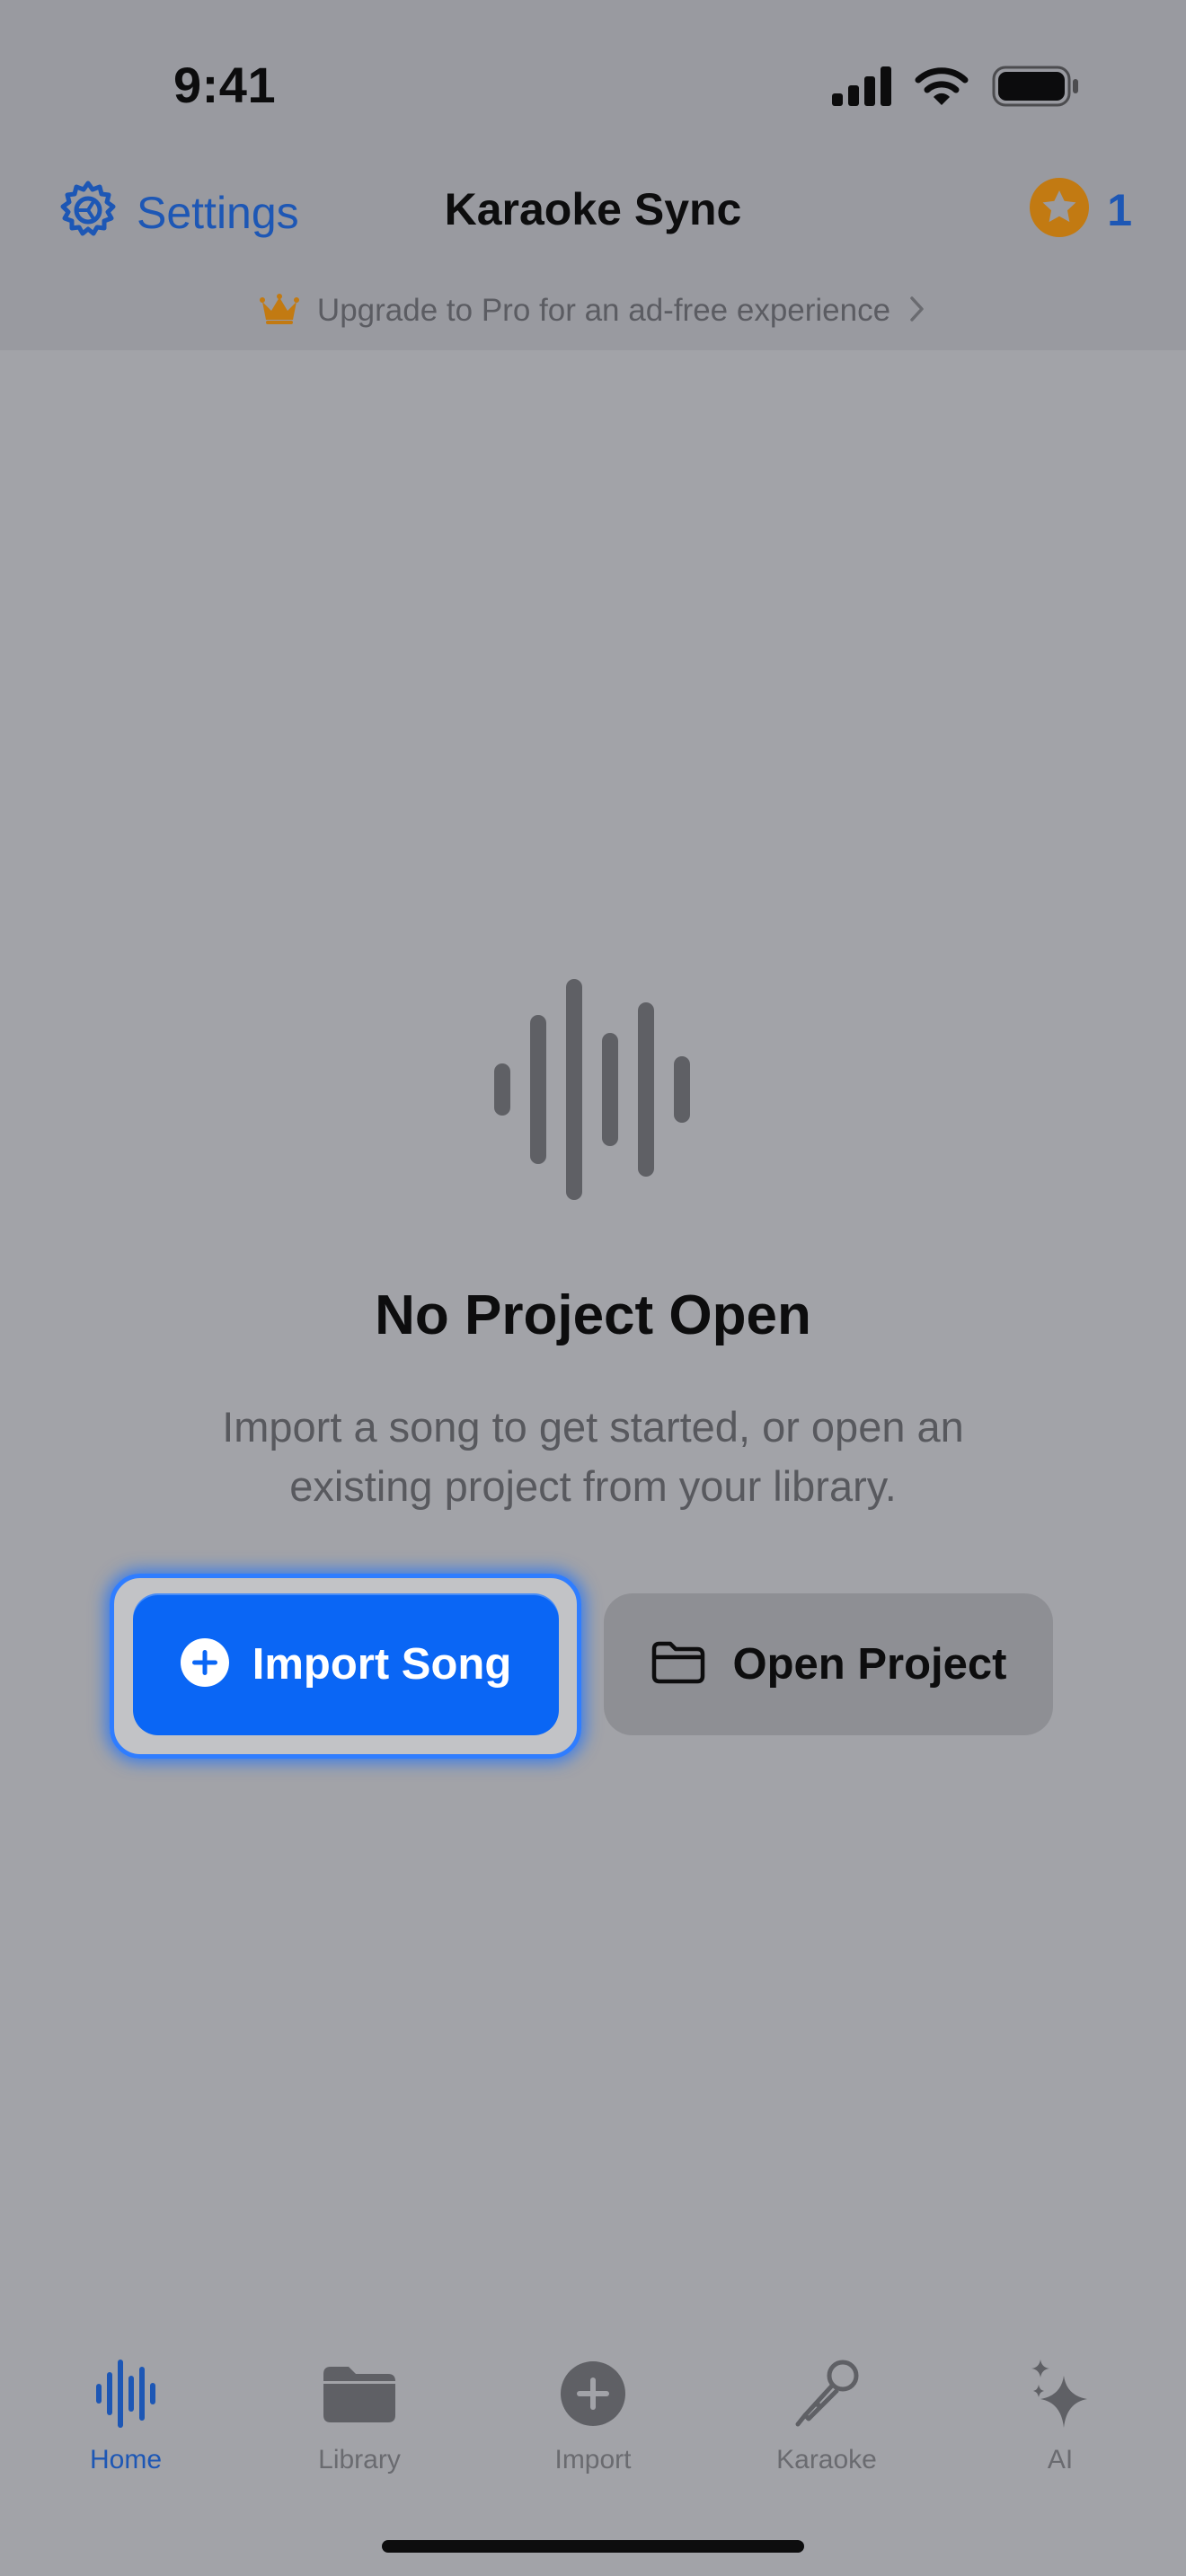 Image resolution: width=1186 pixels, height=2576 pixels. I want to click on tab-karaoke: Karaoke, so click(826, 2420).